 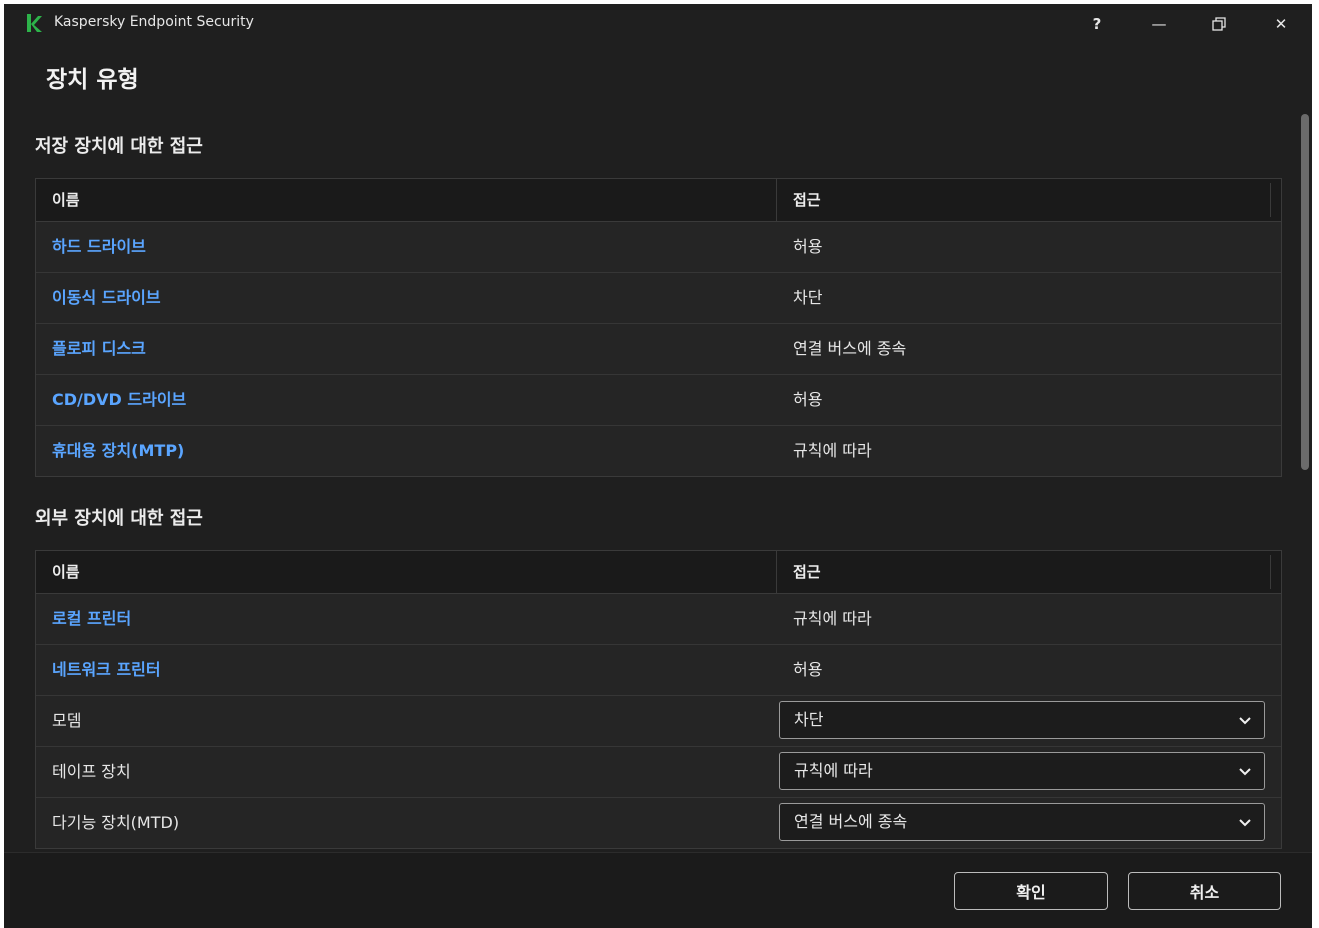 I want to click on device-link-hard-drive: 하드 드라이브, so click(x=406, y=247).